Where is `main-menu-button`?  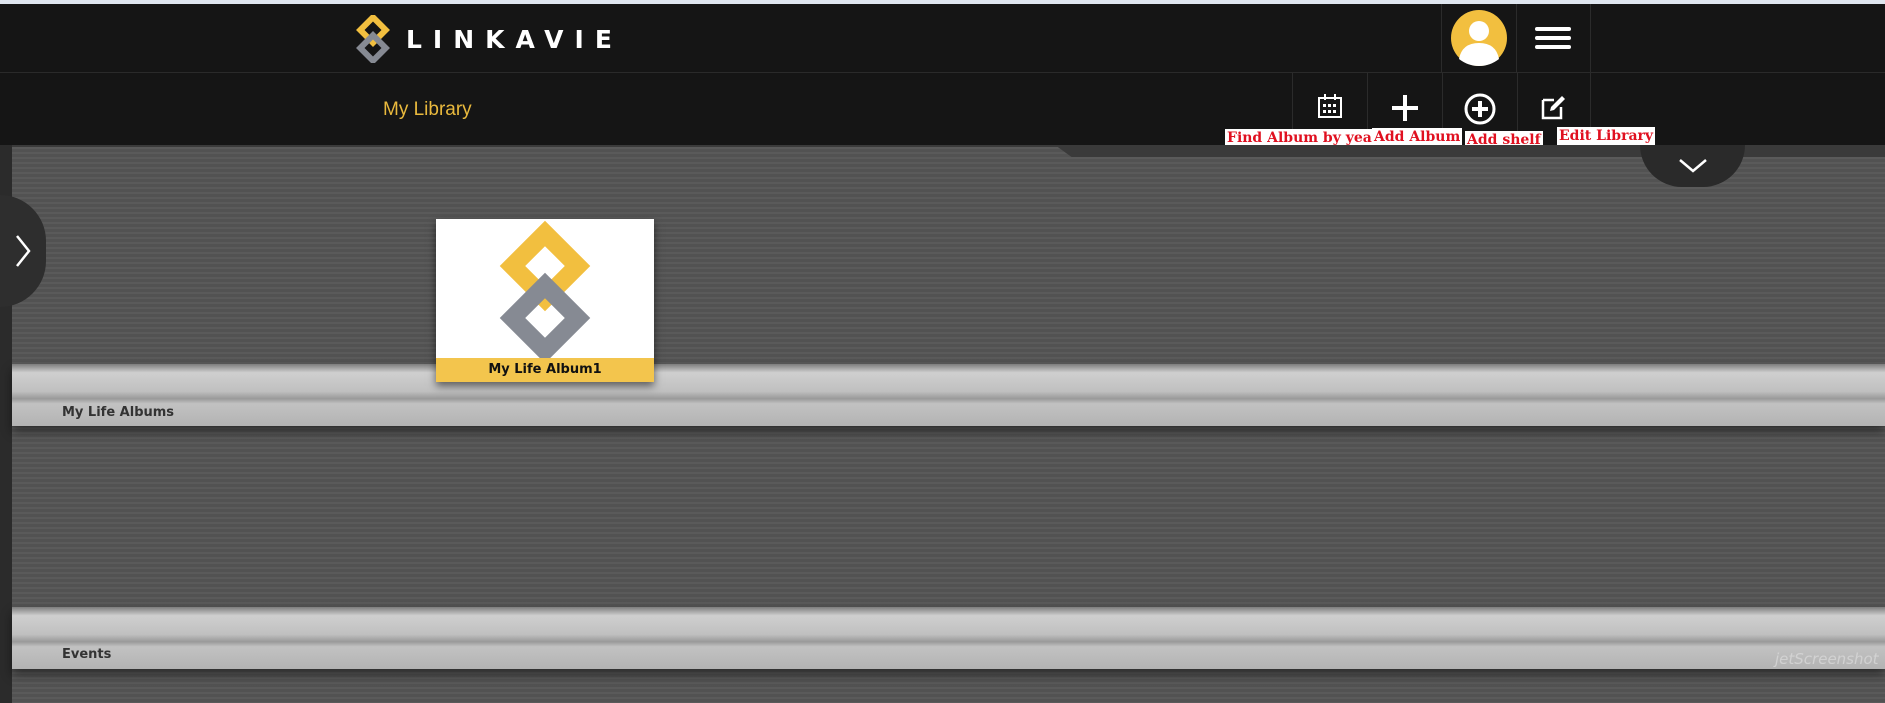 main-menu-button is located at coordinates (1553, 38).